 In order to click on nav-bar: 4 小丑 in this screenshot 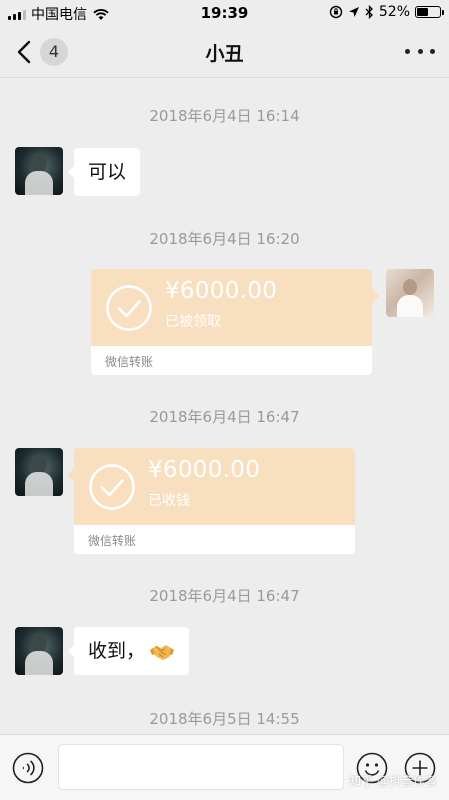, I will do `click(224, 52)`.